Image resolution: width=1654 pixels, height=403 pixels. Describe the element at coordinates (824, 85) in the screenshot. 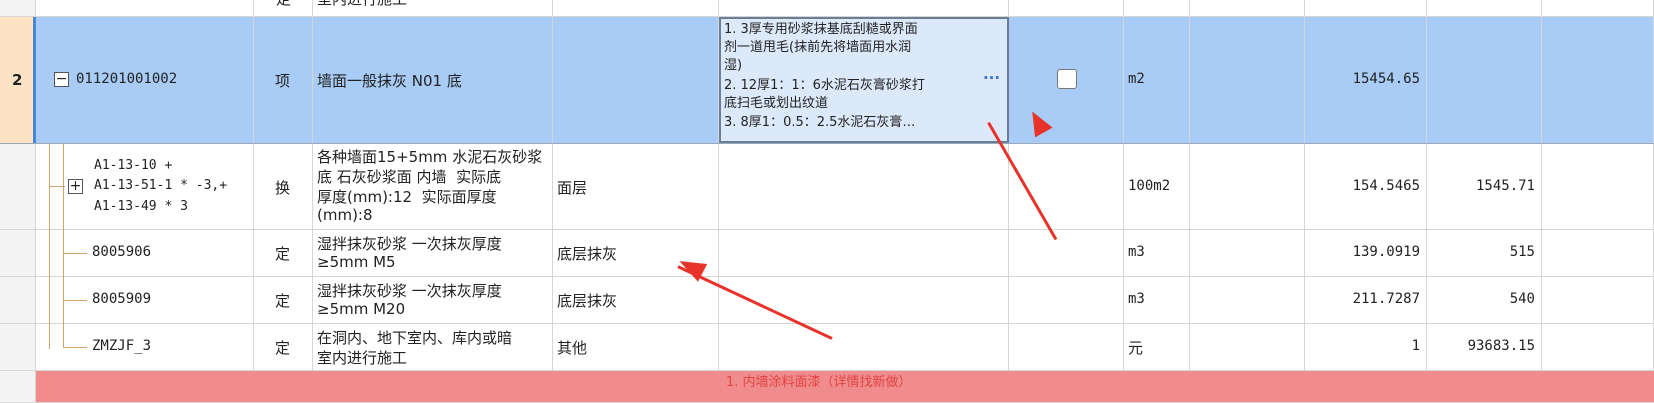

I see `feature-line: 2. 12厚1：1：6水泥石灰膏砂浆打` at that location.